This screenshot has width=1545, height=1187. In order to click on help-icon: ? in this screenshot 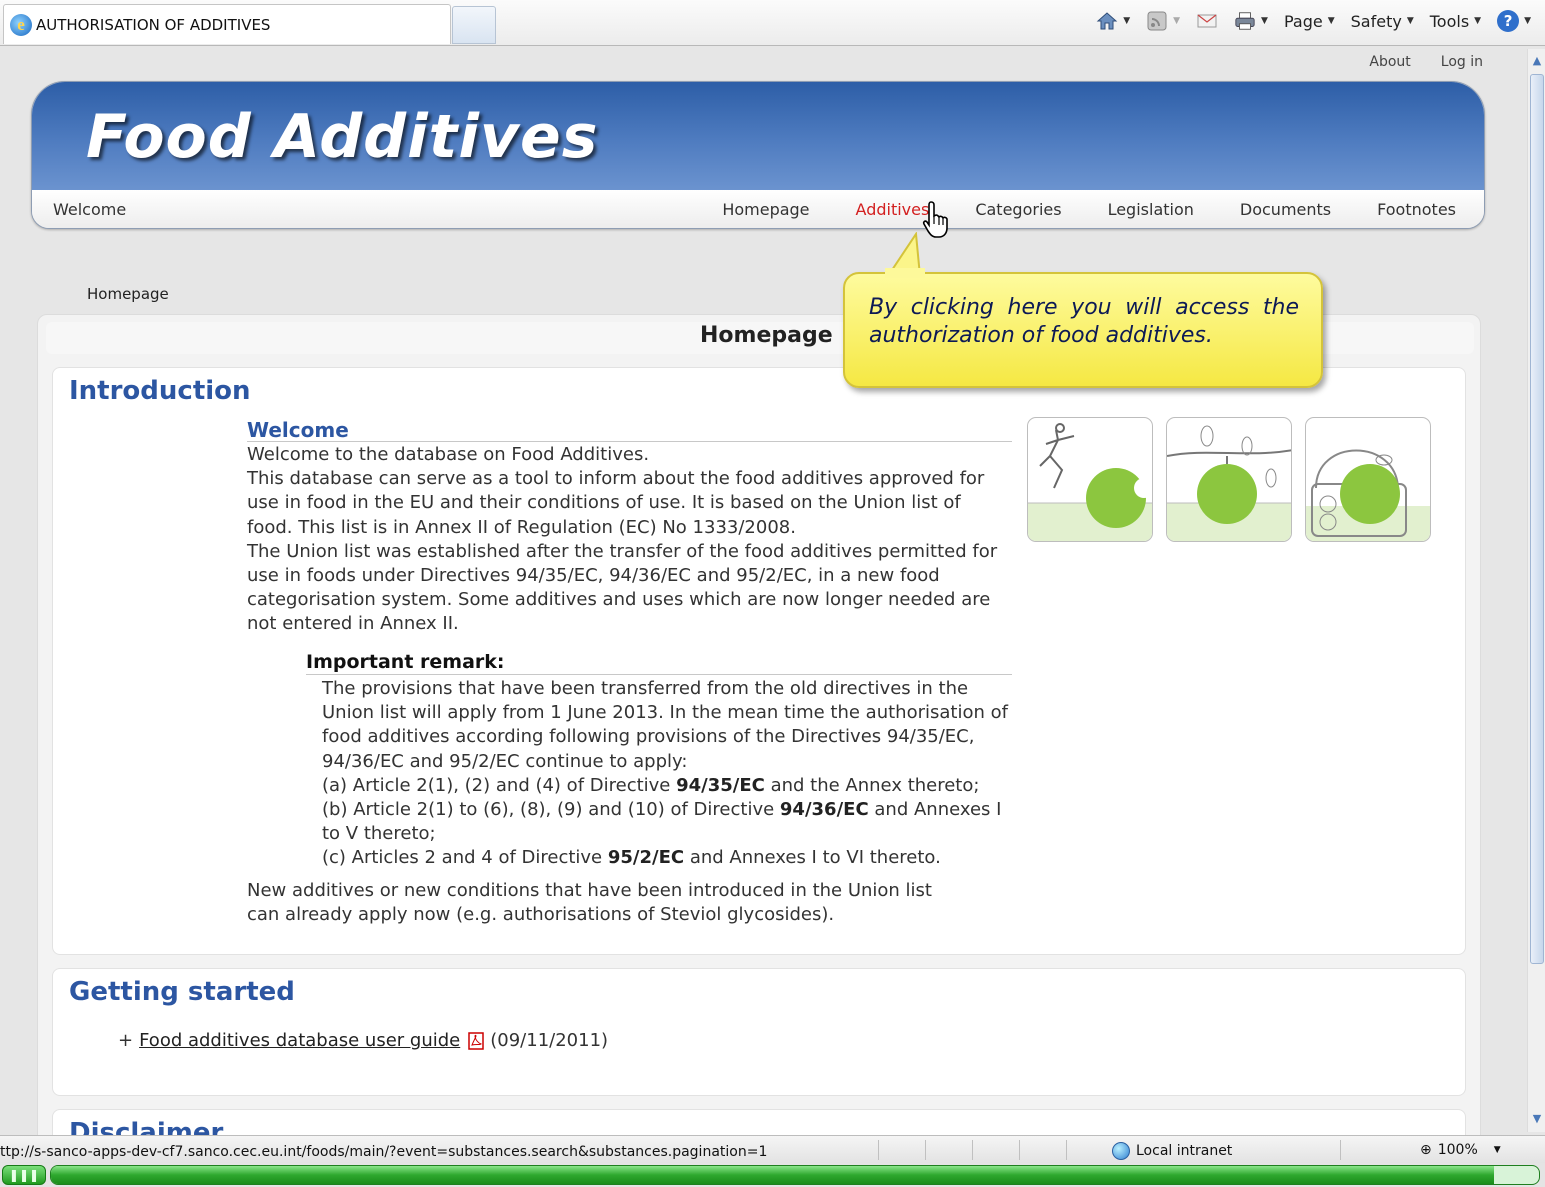, I will do `click(1508, 21)`.